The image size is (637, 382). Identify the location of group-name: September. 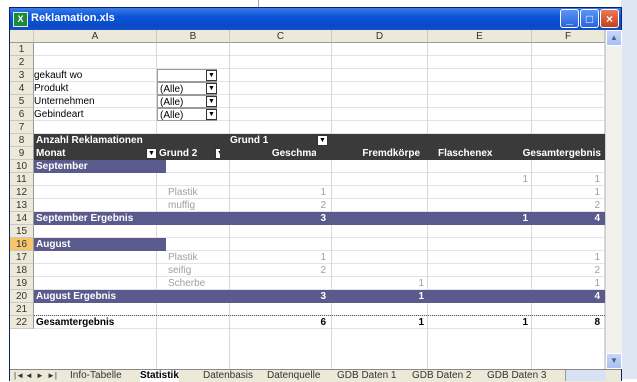
(96, 166).